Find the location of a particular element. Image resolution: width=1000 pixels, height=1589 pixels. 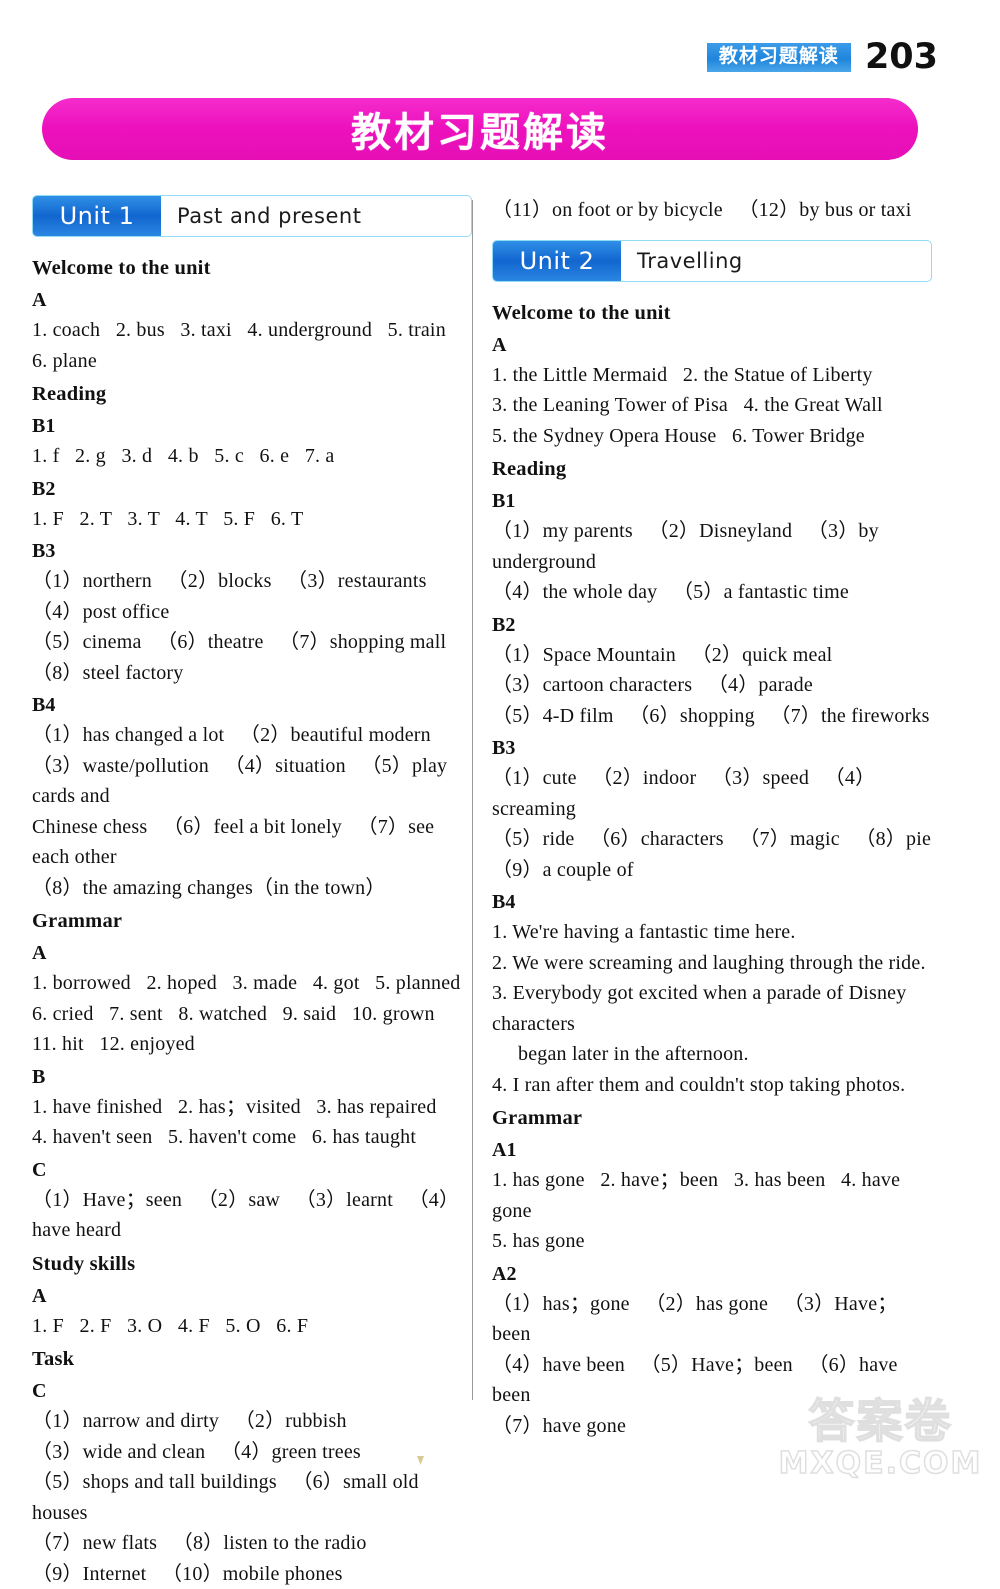

subsection-heading: B is located at coordinates (252, 1077).